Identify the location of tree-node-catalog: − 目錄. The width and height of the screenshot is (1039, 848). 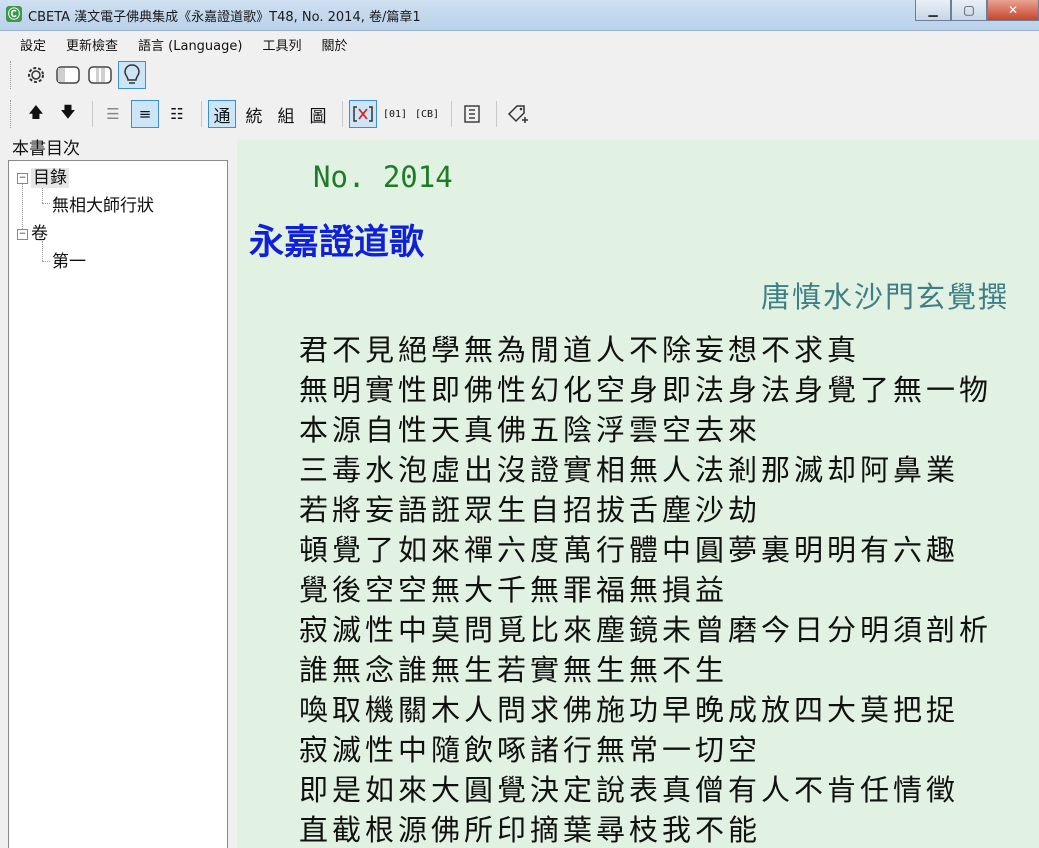
(43, 175).